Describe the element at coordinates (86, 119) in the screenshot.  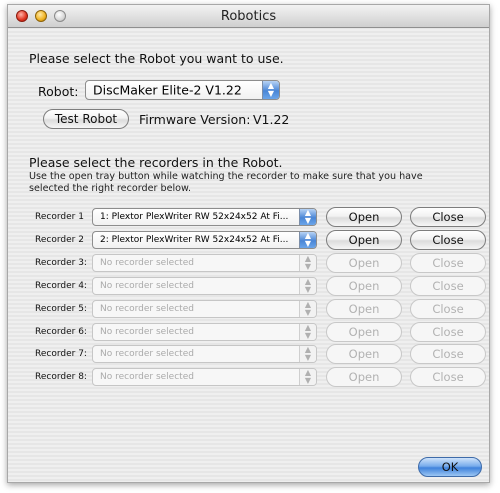
I see `test-robot-button: Test Robot` at that location.